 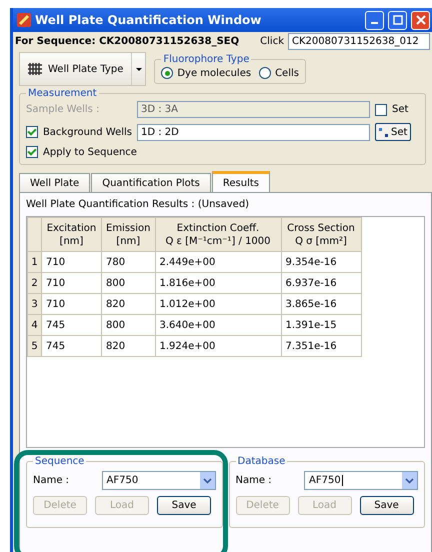 I want to click on table-cell: 3.640e+00, so click(x=218, y=325).